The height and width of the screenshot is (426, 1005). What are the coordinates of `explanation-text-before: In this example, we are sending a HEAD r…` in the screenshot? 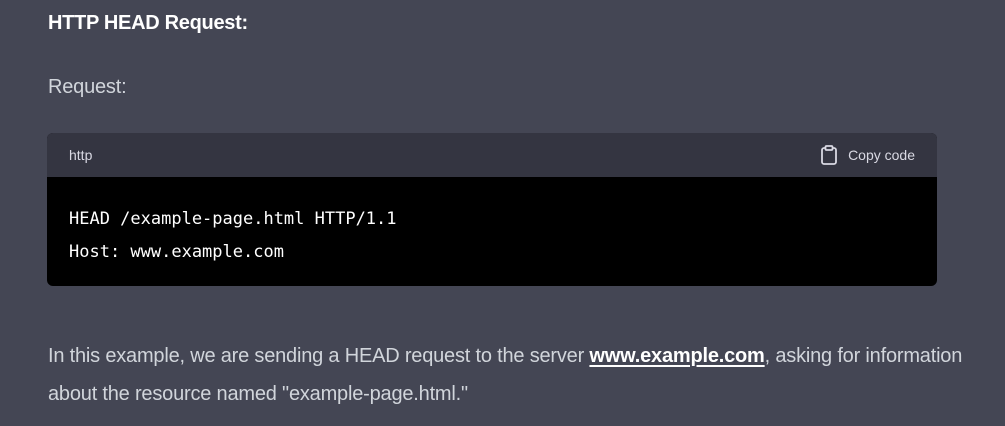 It's located at (319, 356).